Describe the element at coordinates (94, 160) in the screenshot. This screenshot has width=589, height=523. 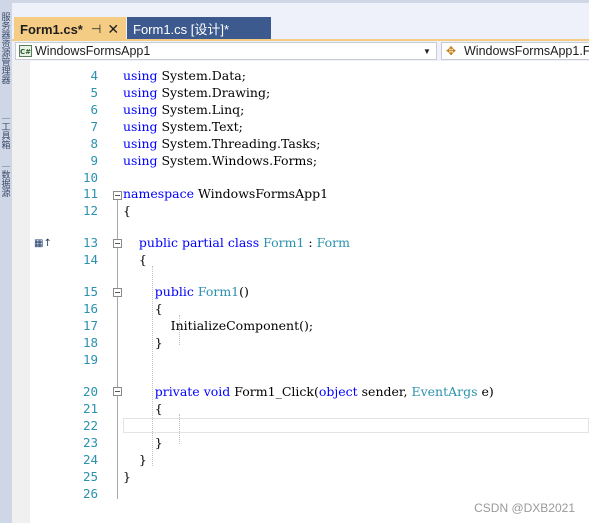
I see `line-number: 9` at that location.